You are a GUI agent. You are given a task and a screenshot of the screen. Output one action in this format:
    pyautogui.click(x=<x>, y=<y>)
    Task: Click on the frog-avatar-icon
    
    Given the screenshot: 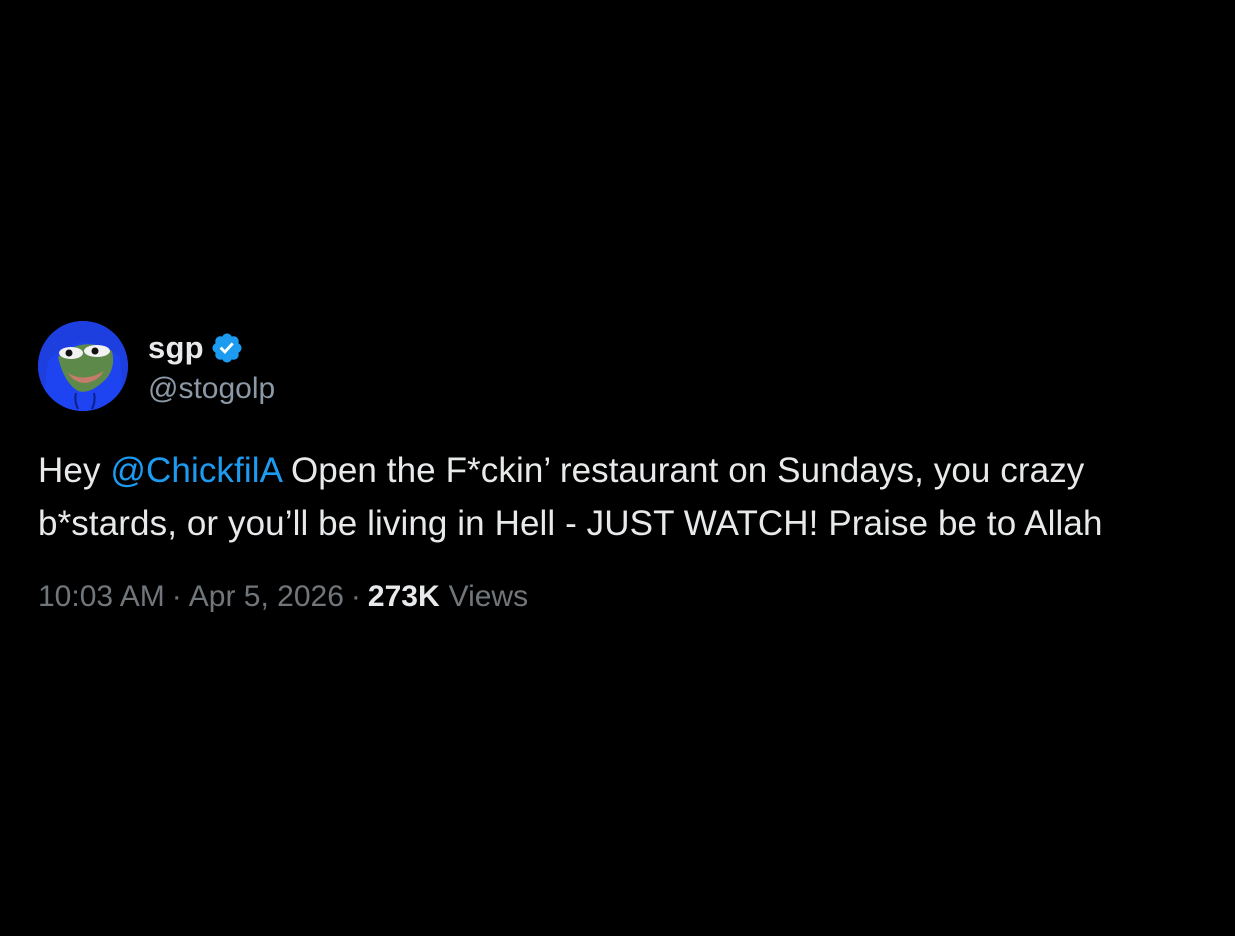 What is the action you would take?
    pyautogui.click(x=83, y=366)
    